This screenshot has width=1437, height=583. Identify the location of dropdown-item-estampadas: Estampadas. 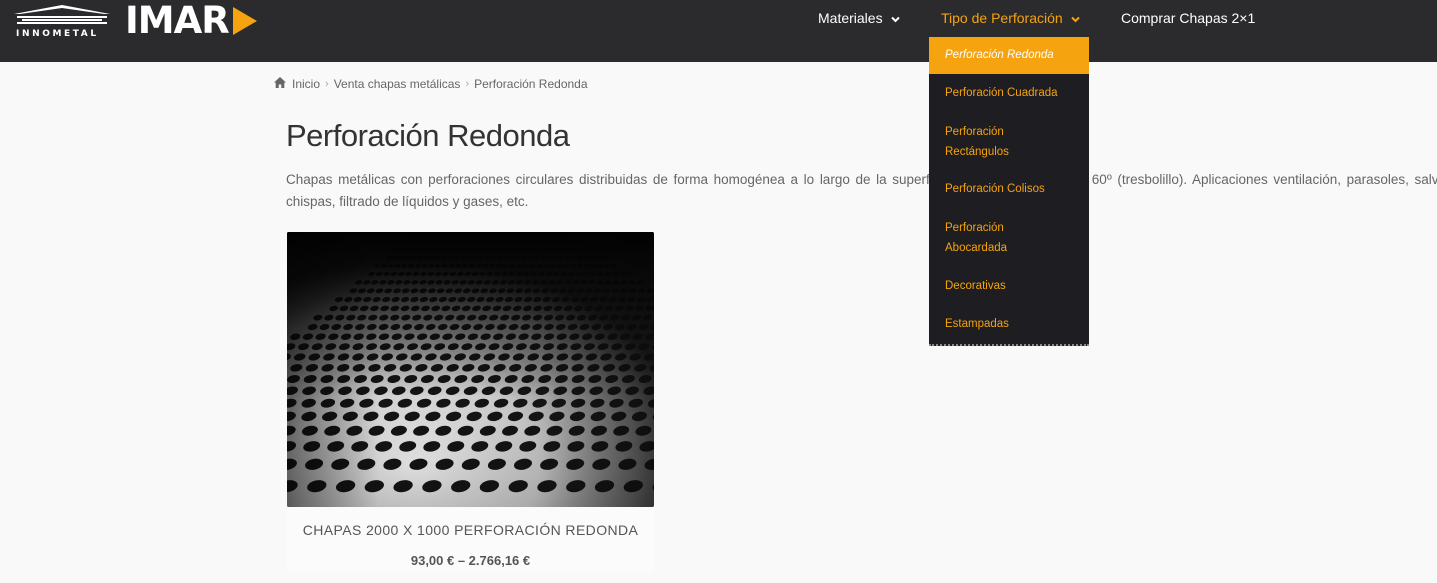
(1009, 325).